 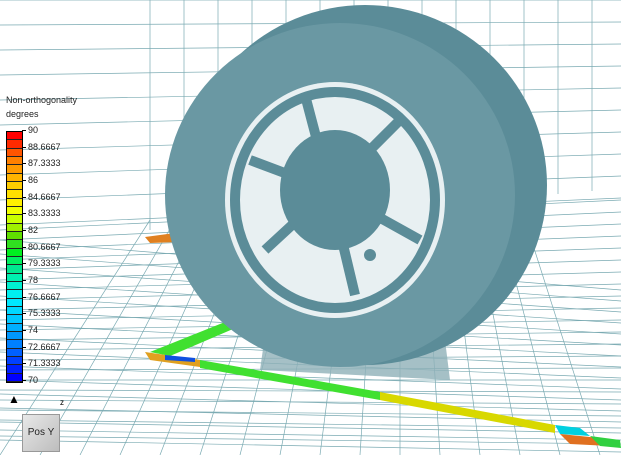 I want to click on view-cube: Pos Y, so click(x=41, y=433).